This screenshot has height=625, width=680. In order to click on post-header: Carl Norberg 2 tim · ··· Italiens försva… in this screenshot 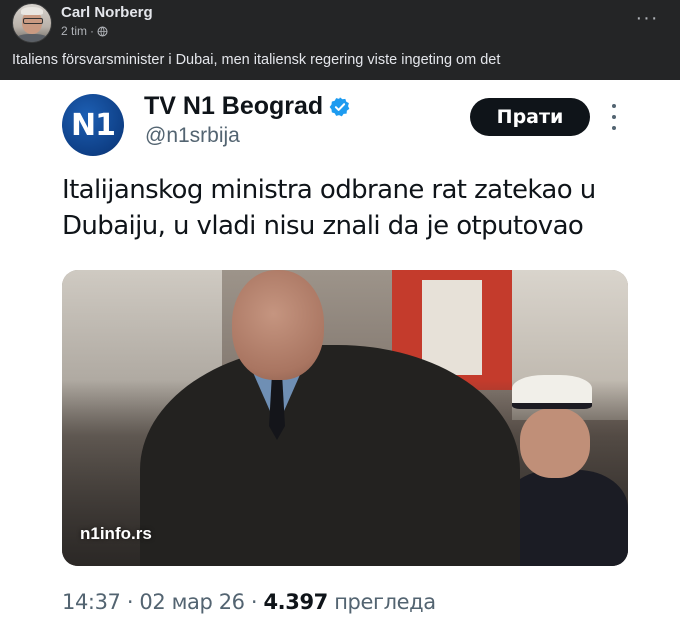, I will do `click(340, 40)`.